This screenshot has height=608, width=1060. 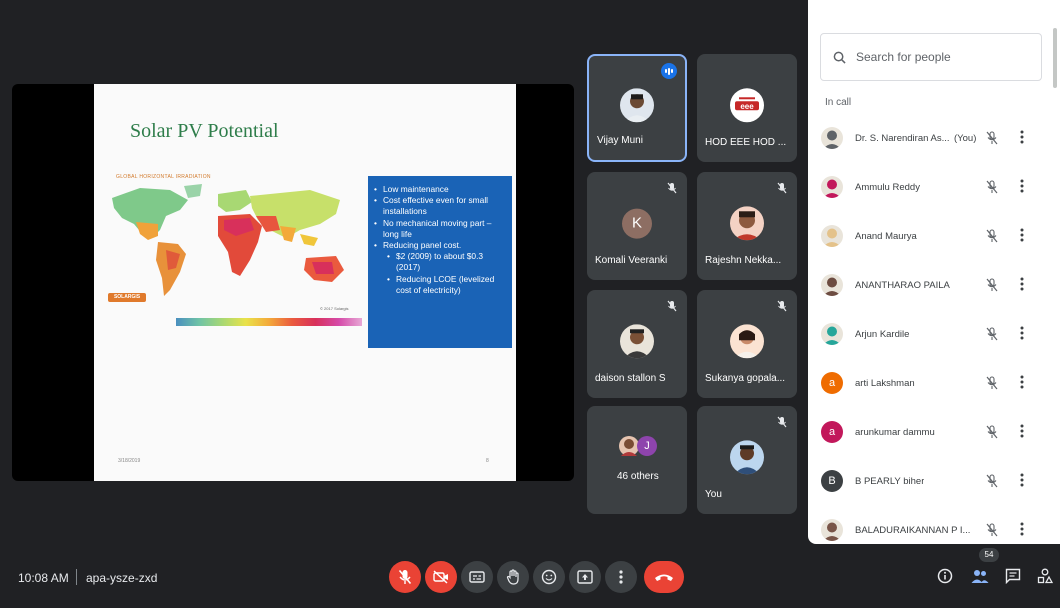 I want to click on search-people-field: Search for people, so click(x=931, y=57).